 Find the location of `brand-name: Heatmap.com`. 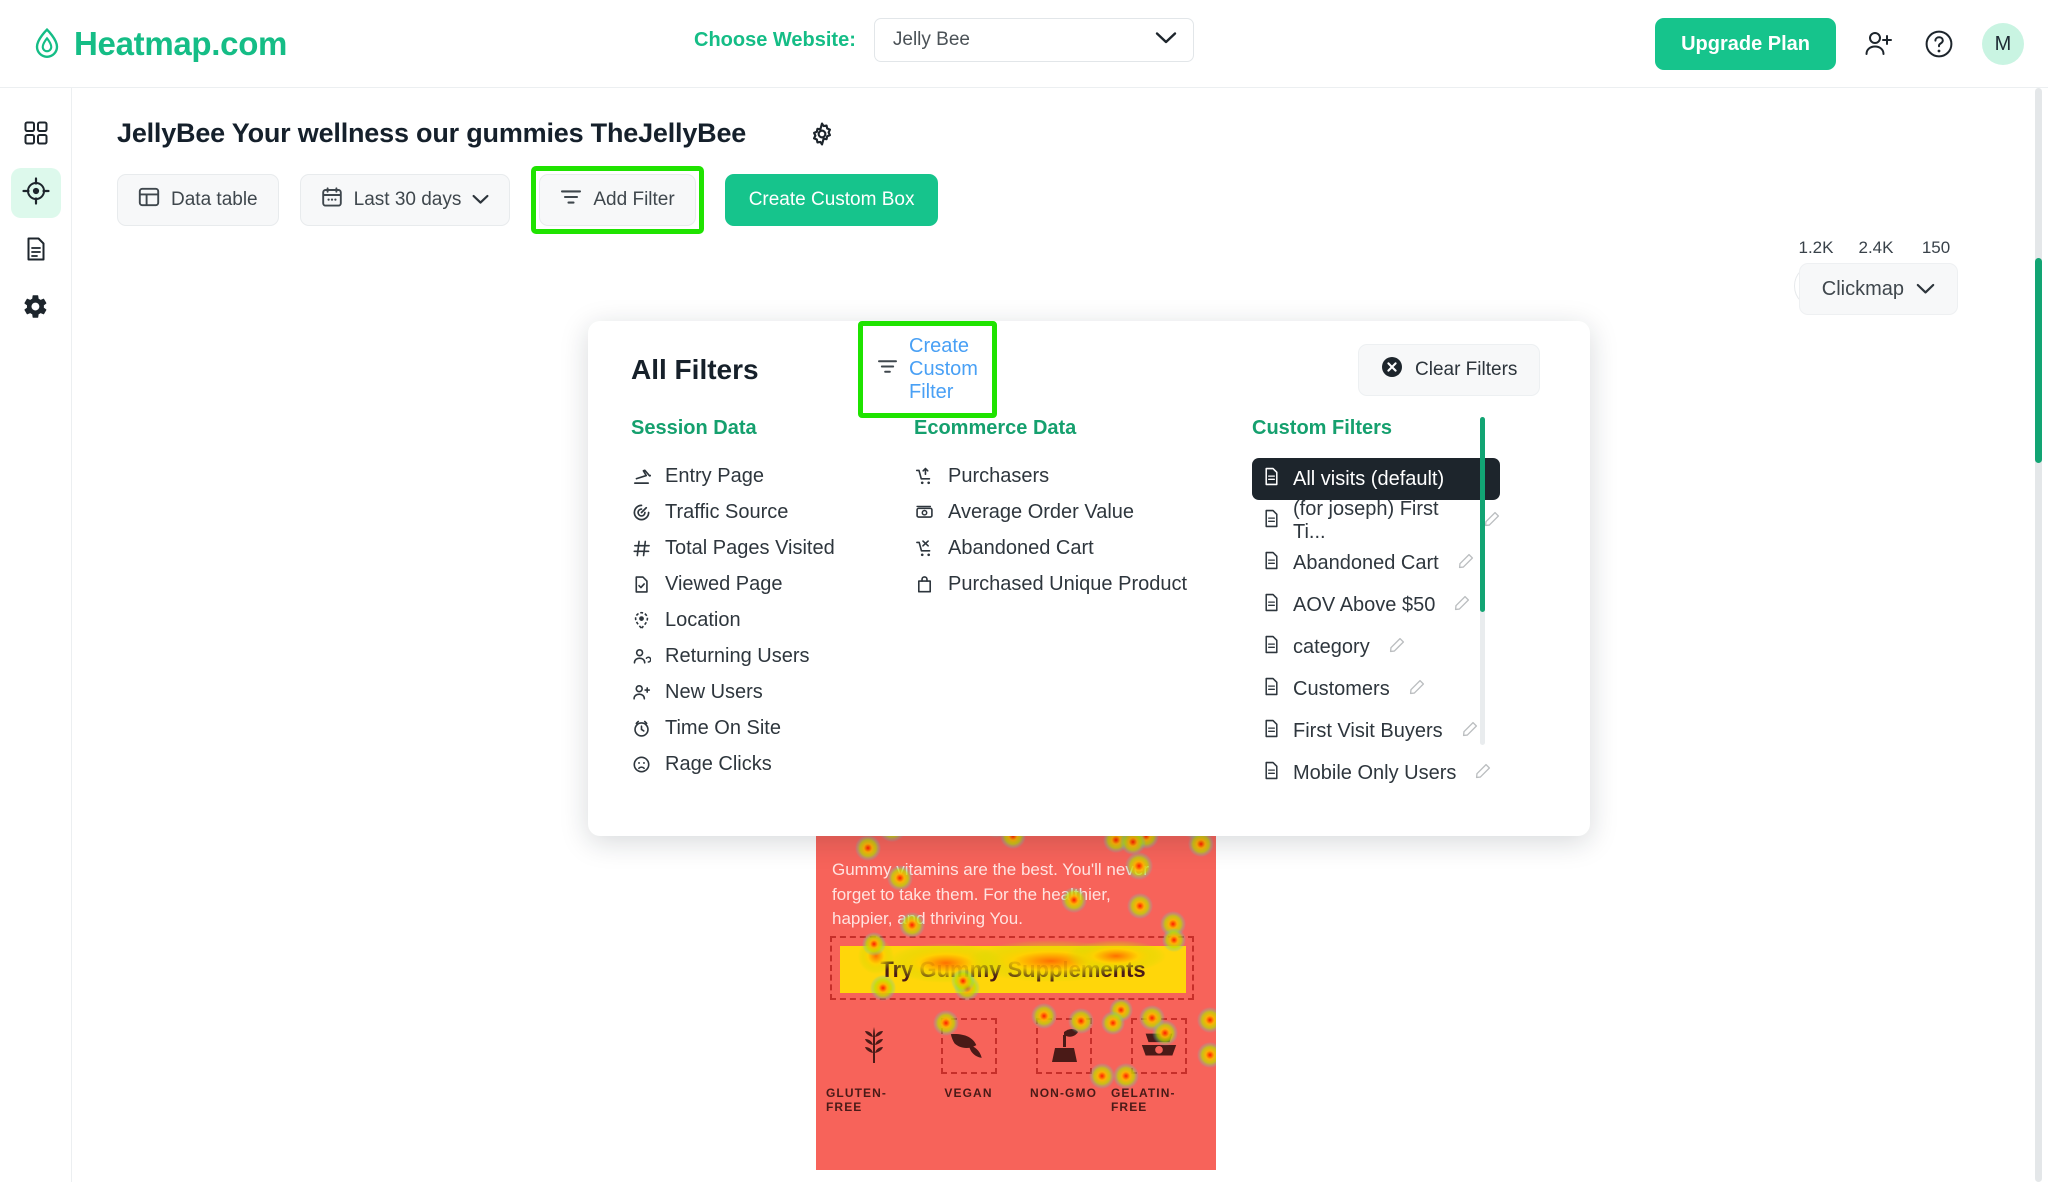

brand-name: Heatmap.com is located at coordinates (181, 43).